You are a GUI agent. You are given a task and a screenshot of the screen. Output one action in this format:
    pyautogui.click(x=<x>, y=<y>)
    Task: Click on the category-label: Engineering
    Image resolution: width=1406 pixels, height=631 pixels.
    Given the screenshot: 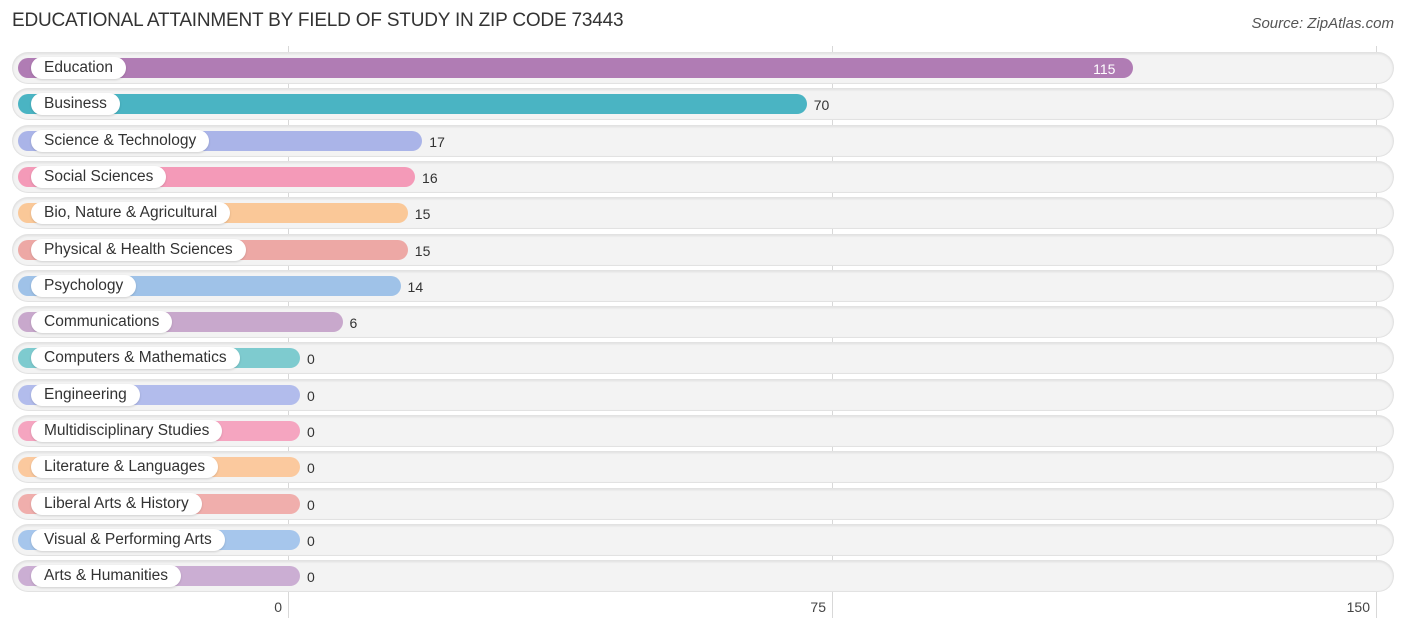 What is the action you would take?
    pyautogui.click(x=85, y=394)
    